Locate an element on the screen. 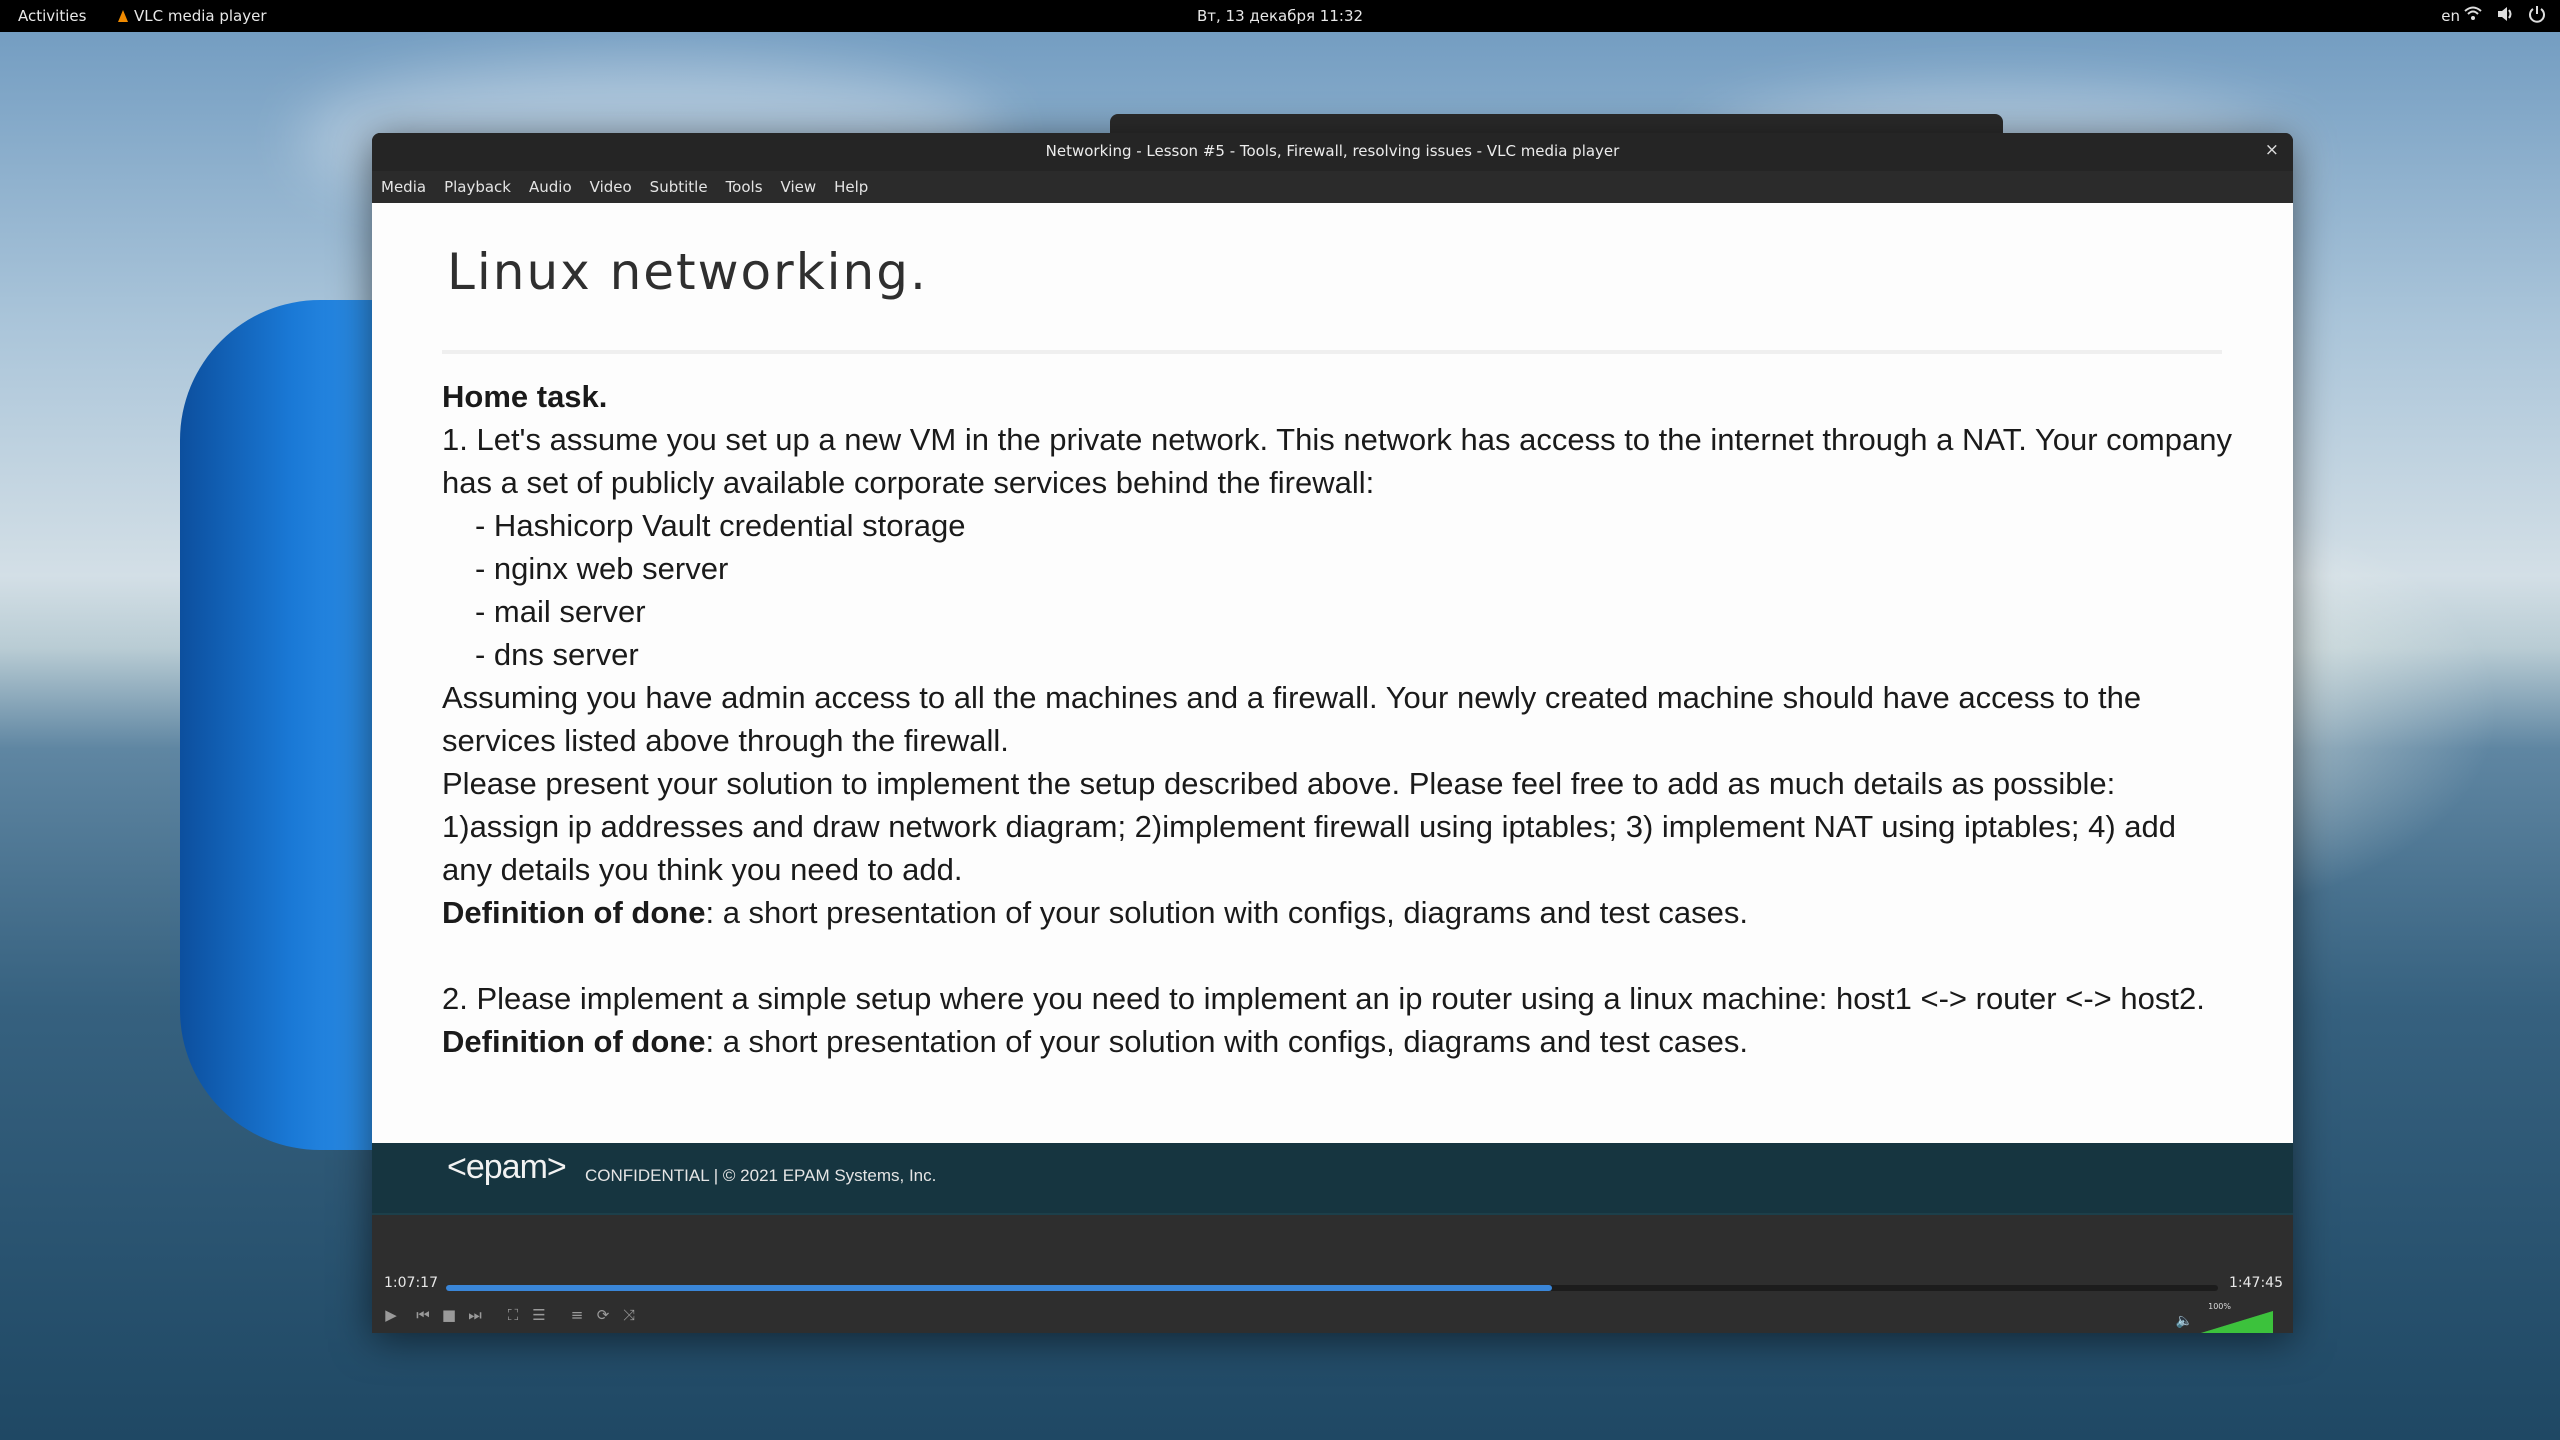 The image size is (2560, 1440). slide-title: Linux networking. is located at coordinates (687, 272).